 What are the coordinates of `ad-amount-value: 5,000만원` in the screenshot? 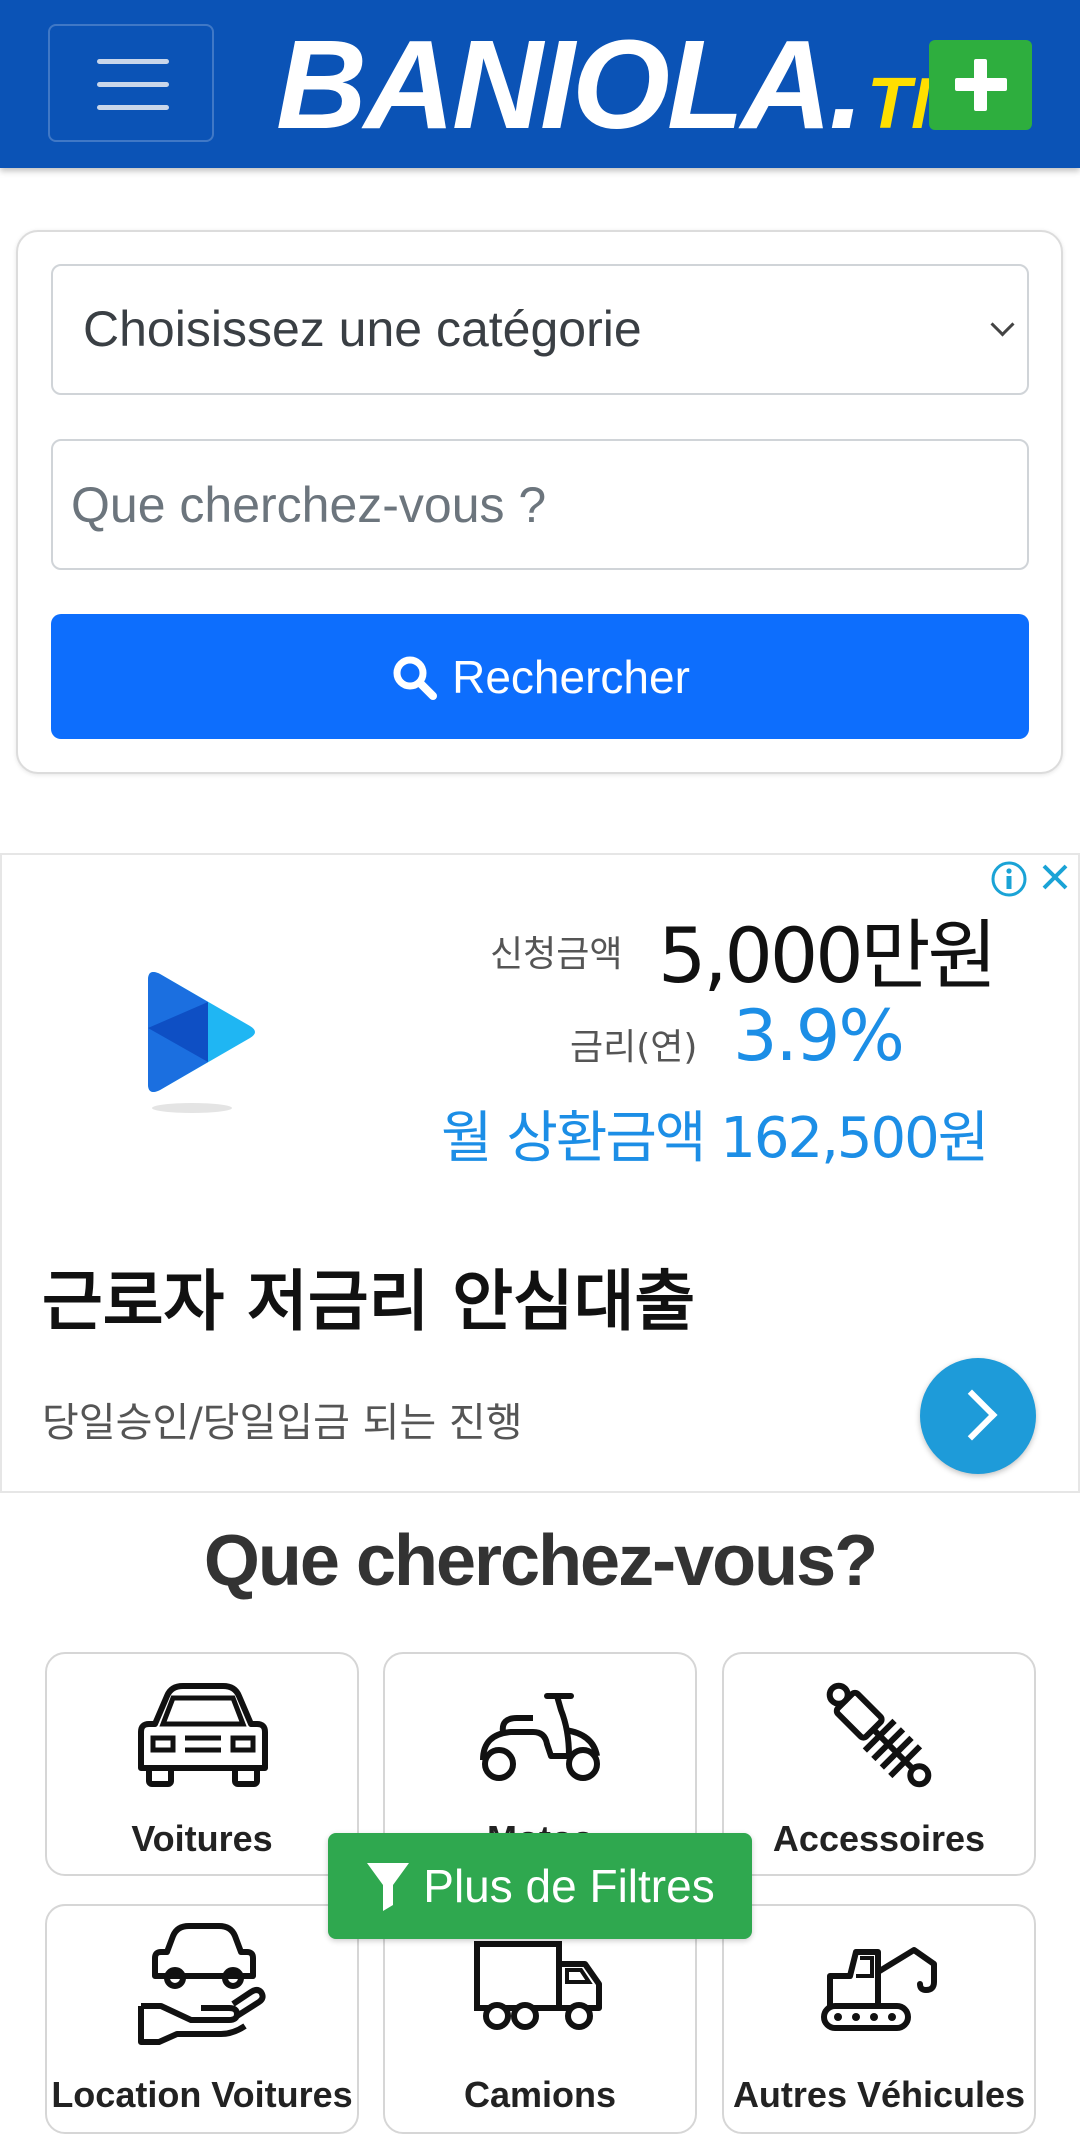 It's located at (827, 955).